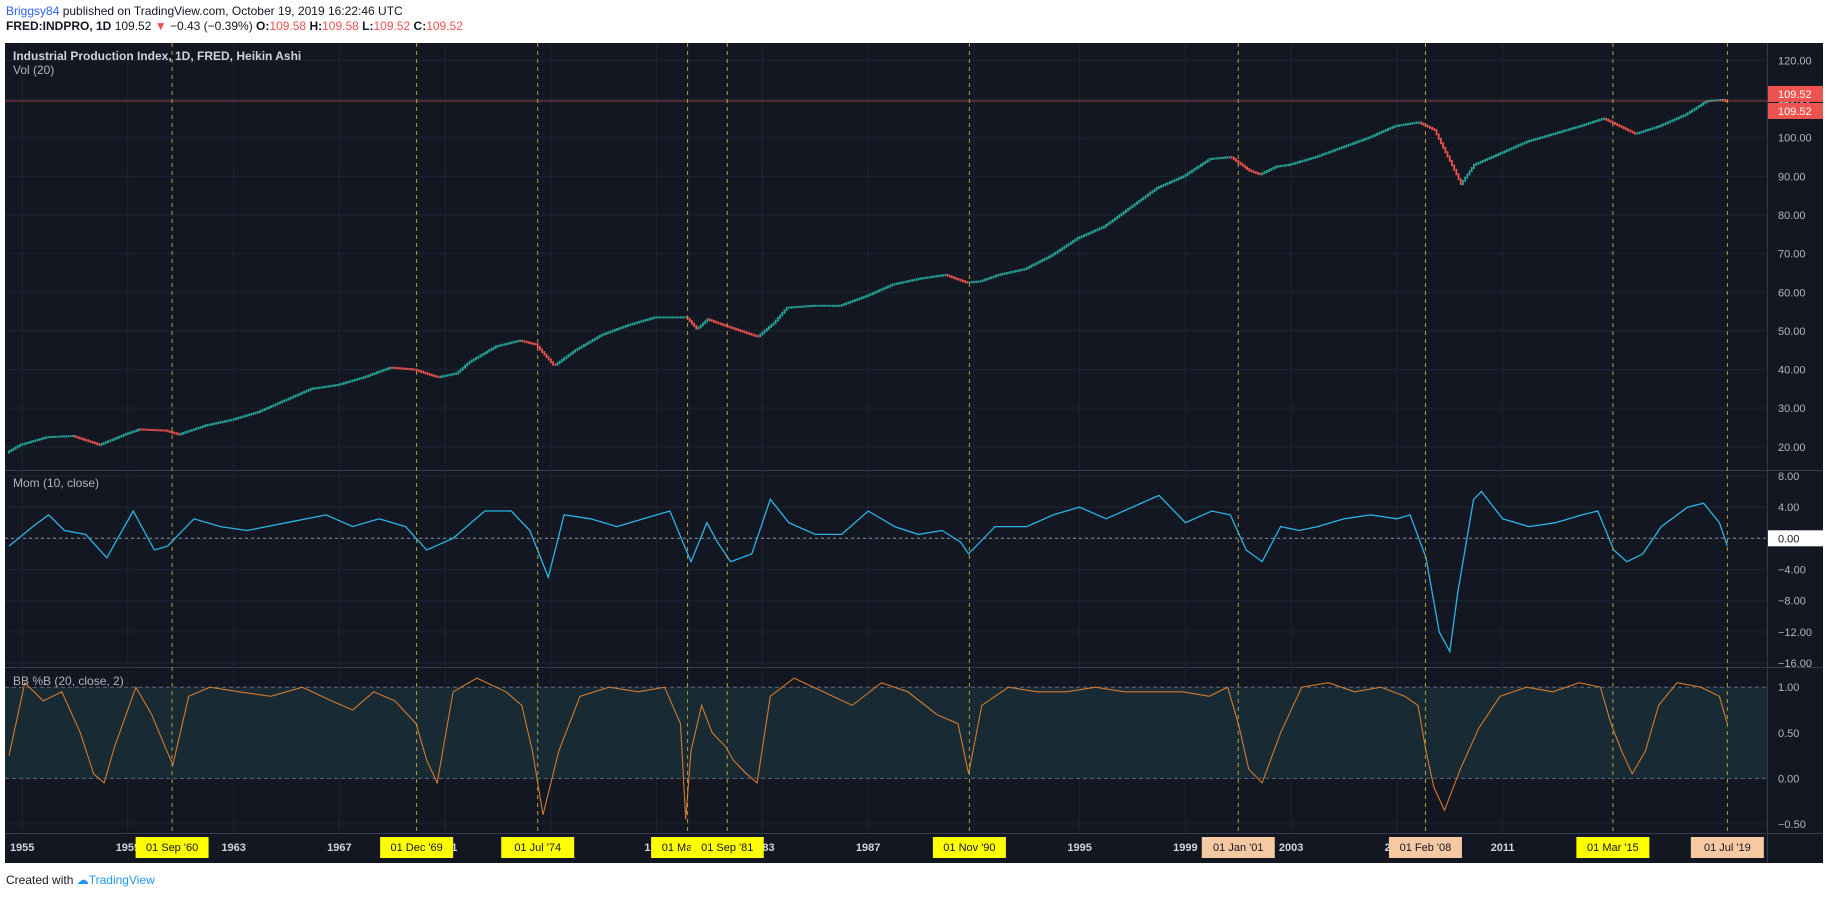 This screenshot has height=899, width=1828. Describe the element at coordinates (33, 70) in the screenshot. I see `volume-label: Vol (20)` at that location.